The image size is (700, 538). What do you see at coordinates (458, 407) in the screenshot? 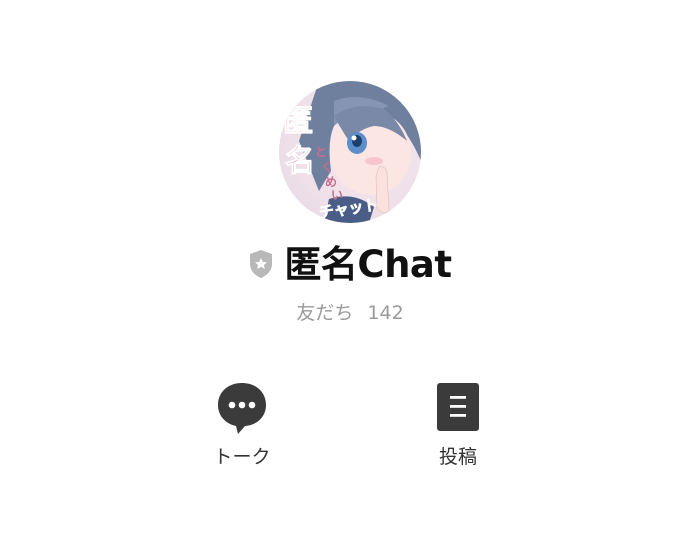
I see `document-icon` at bounding box center [458, 407].